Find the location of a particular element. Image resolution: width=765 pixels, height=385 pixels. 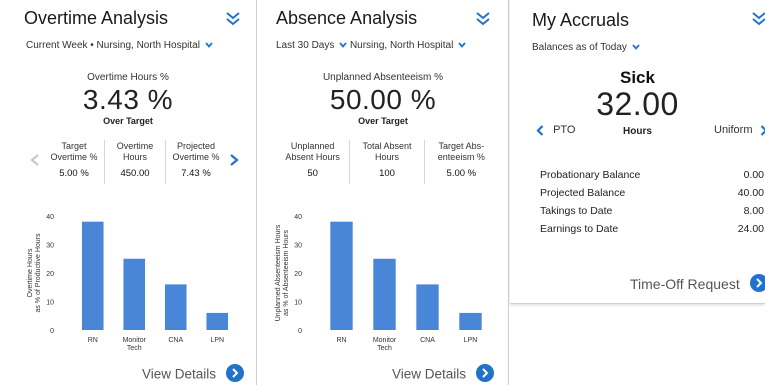

metric-value: 450.00 is located at coordinates (135, 173).